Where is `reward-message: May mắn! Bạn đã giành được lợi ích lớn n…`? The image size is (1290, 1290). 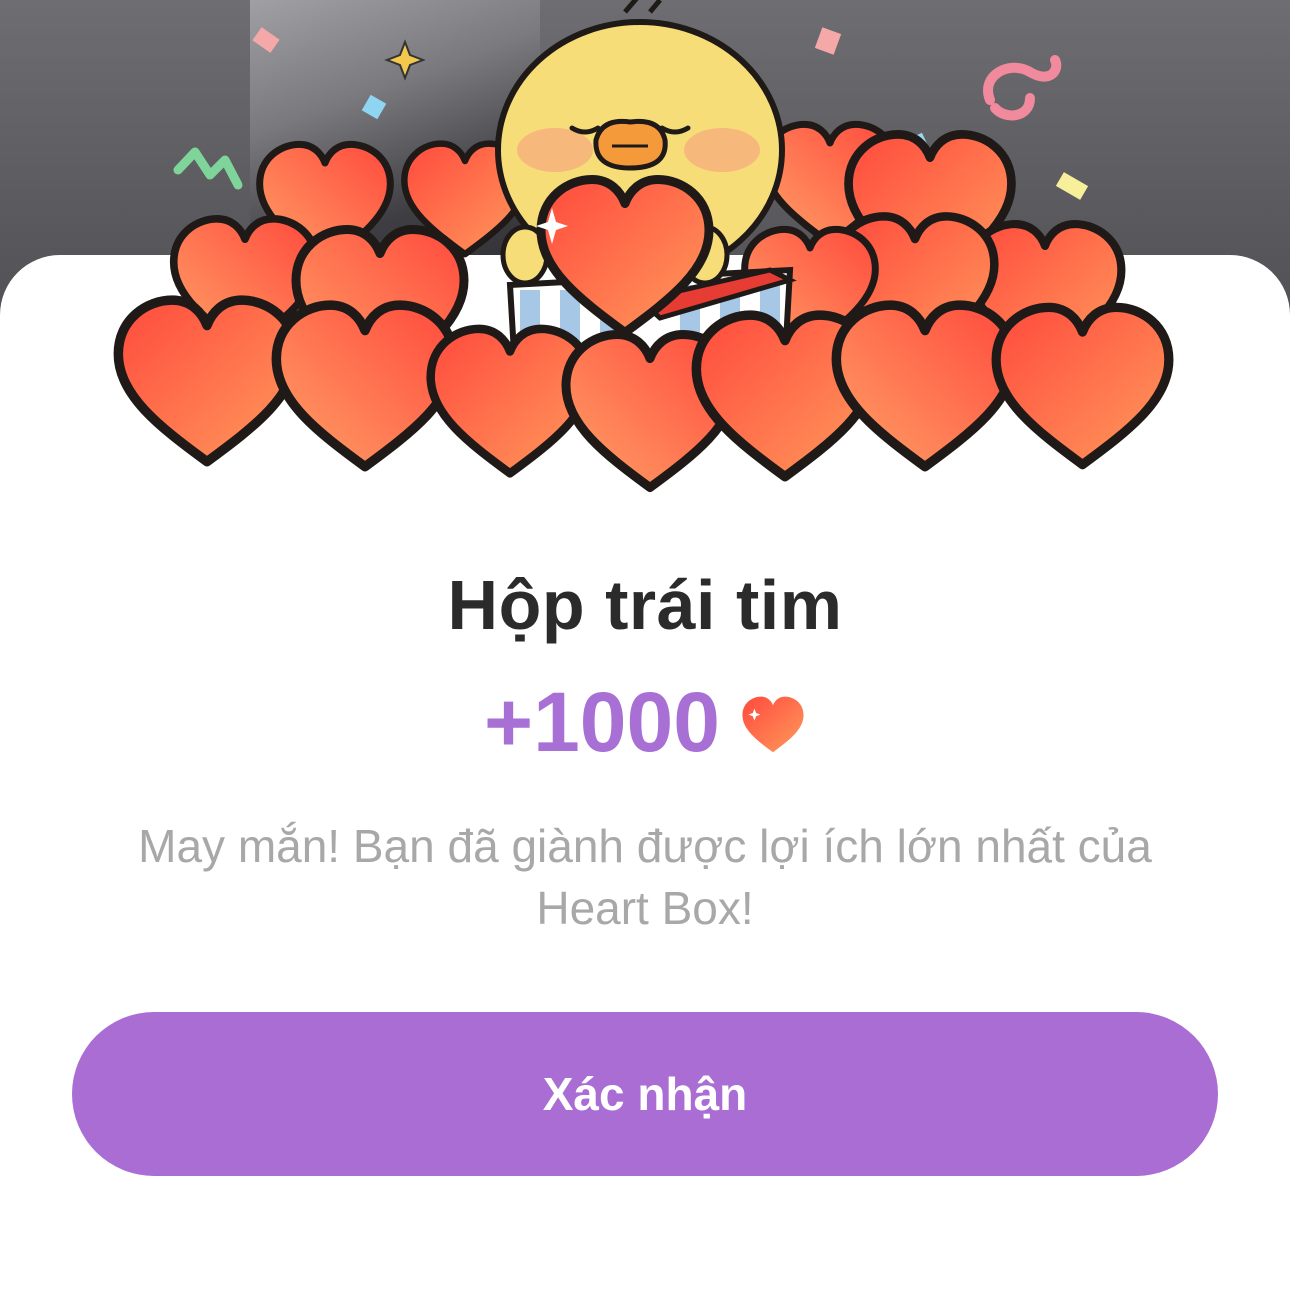
reward-message: May mắn! Bạn đã giành được lợi ích lớn n… is located at coordinates (645, 877).